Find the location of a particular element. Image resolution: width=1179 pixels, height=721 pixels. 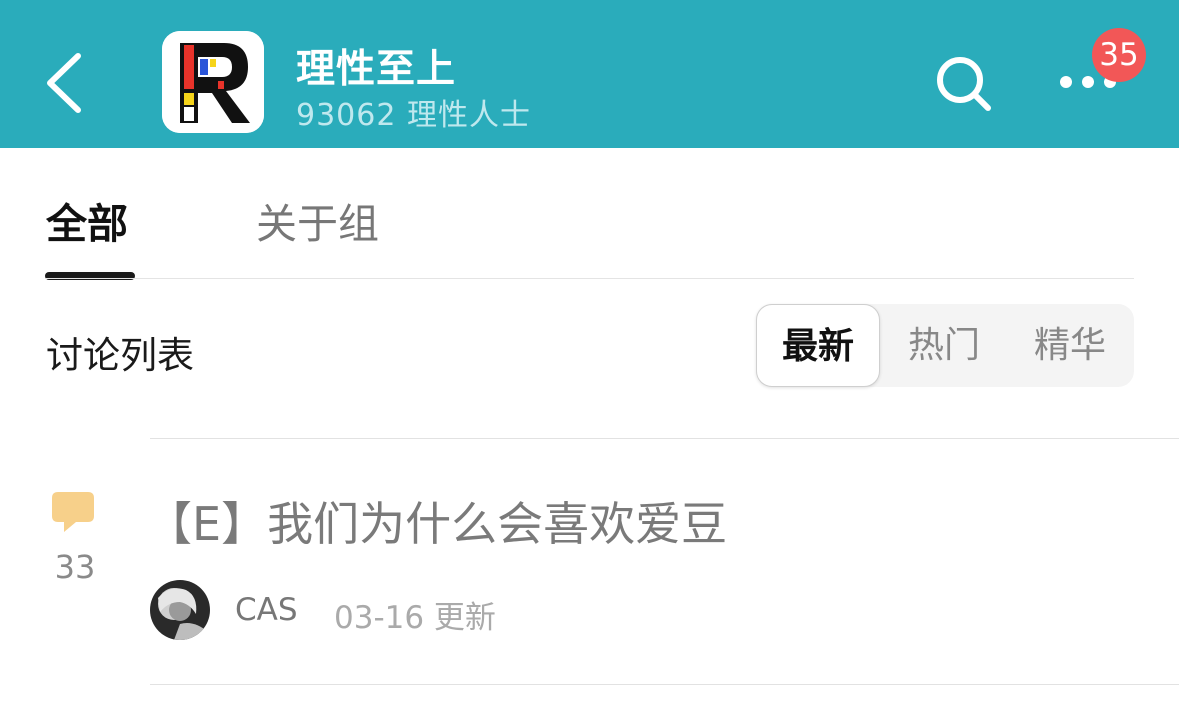

comment-count: 33 is located at coordinates (75, 567).